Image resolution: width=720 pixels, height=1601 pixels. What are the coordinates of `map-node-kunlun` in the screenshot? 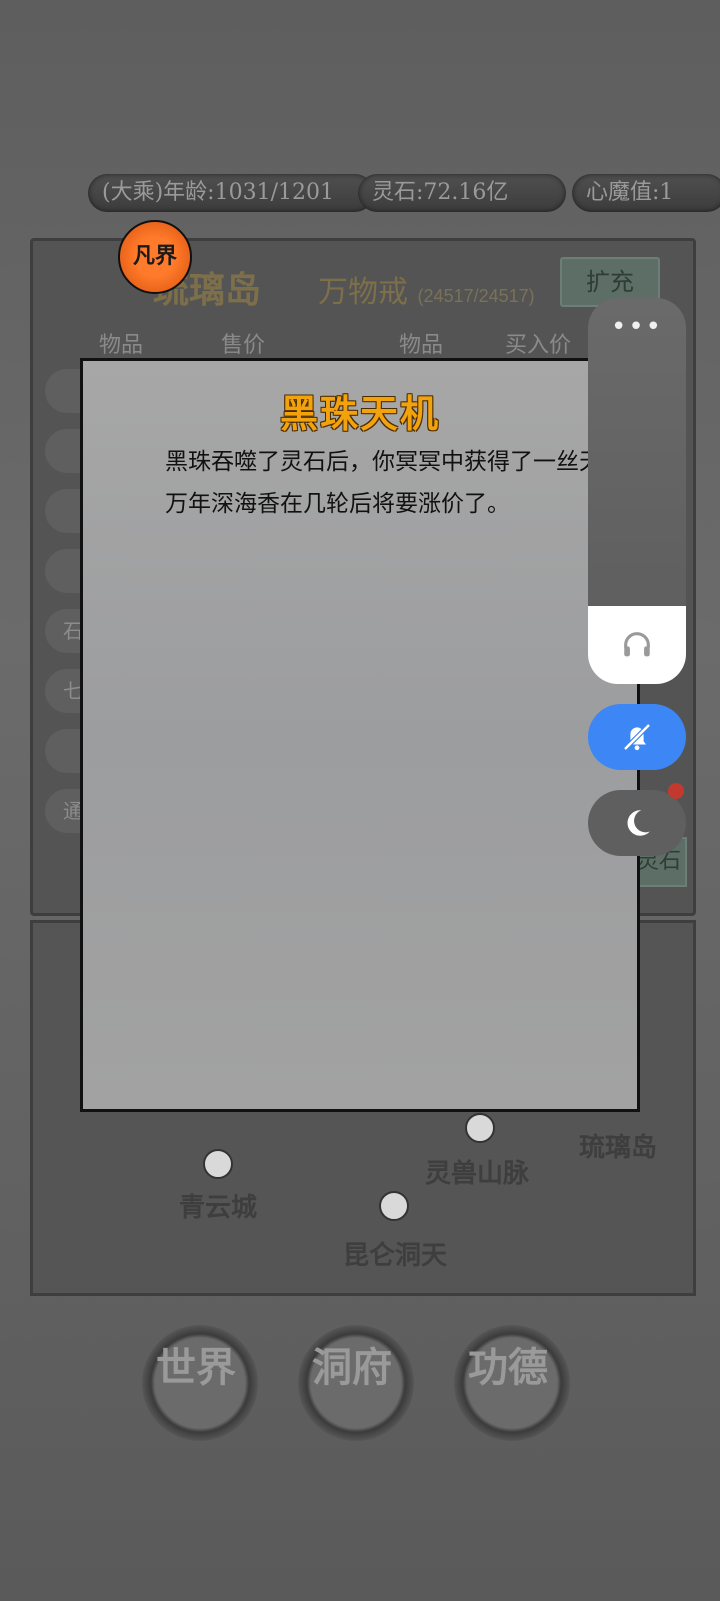 It's located at (394, 1206).